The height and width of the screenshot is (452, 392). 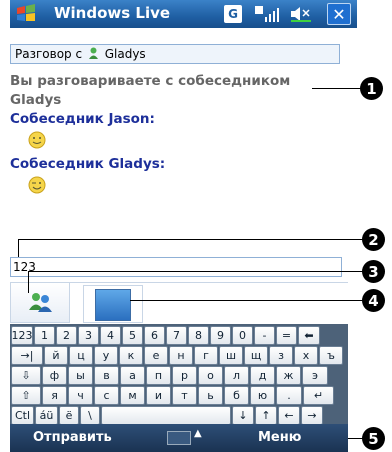 I want to click on keyboard-row: →| й ц у к е н г ш щ з х ъ, so click(x=179, y=355).